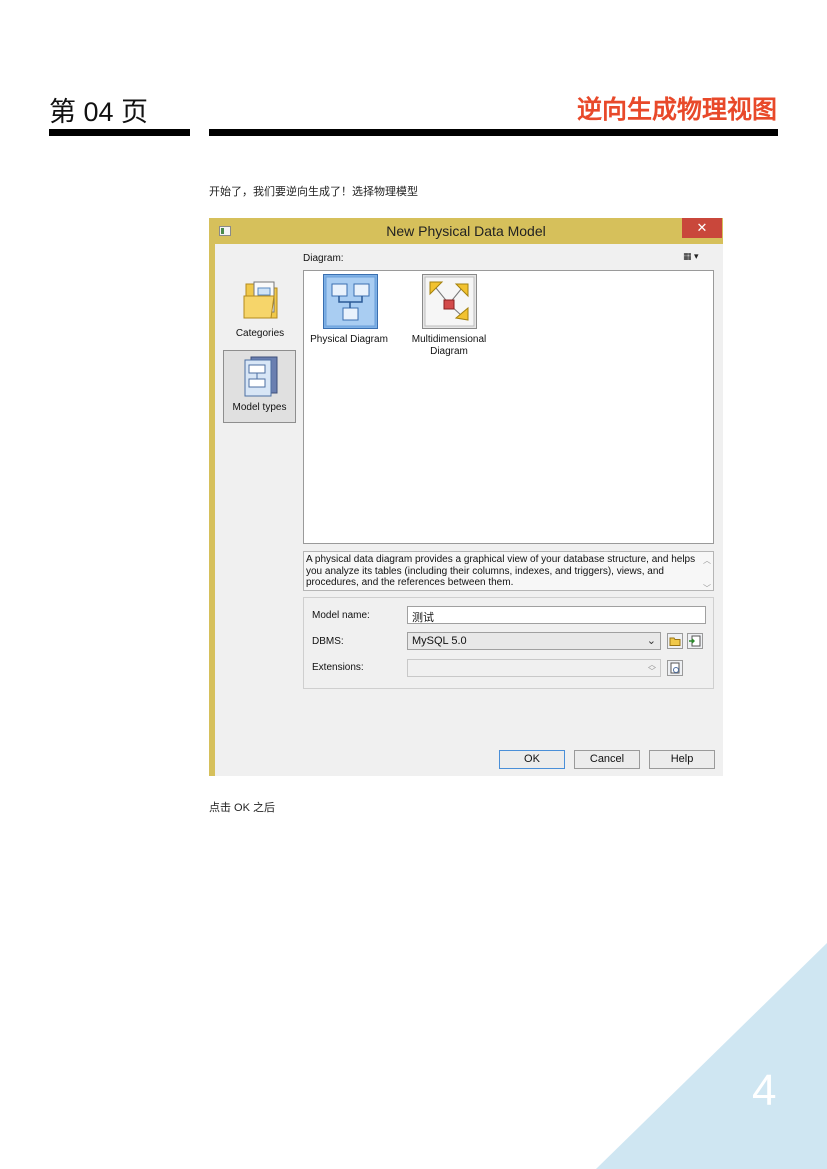 The height and width of the screenshot is (1169, 827). I want to click on sidebar-label-model-types: Model types, so click(259, 407).